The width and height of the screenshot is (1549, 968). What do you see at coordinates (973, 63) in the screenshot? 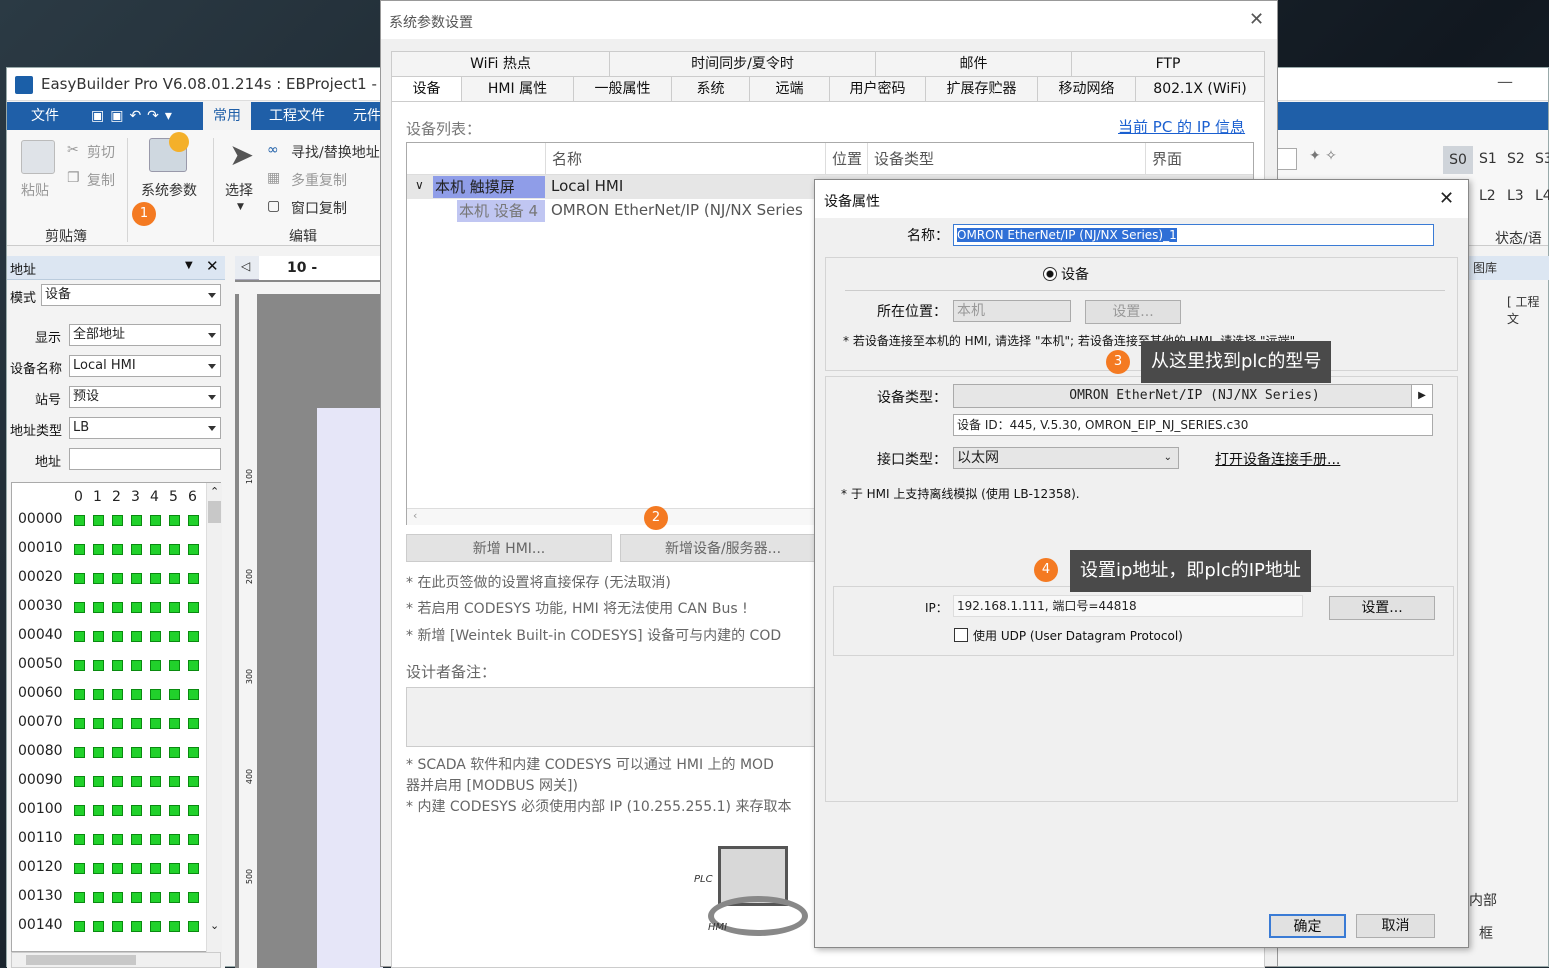
I see `tab-email: 邮件` at bounding box center [973, 63].